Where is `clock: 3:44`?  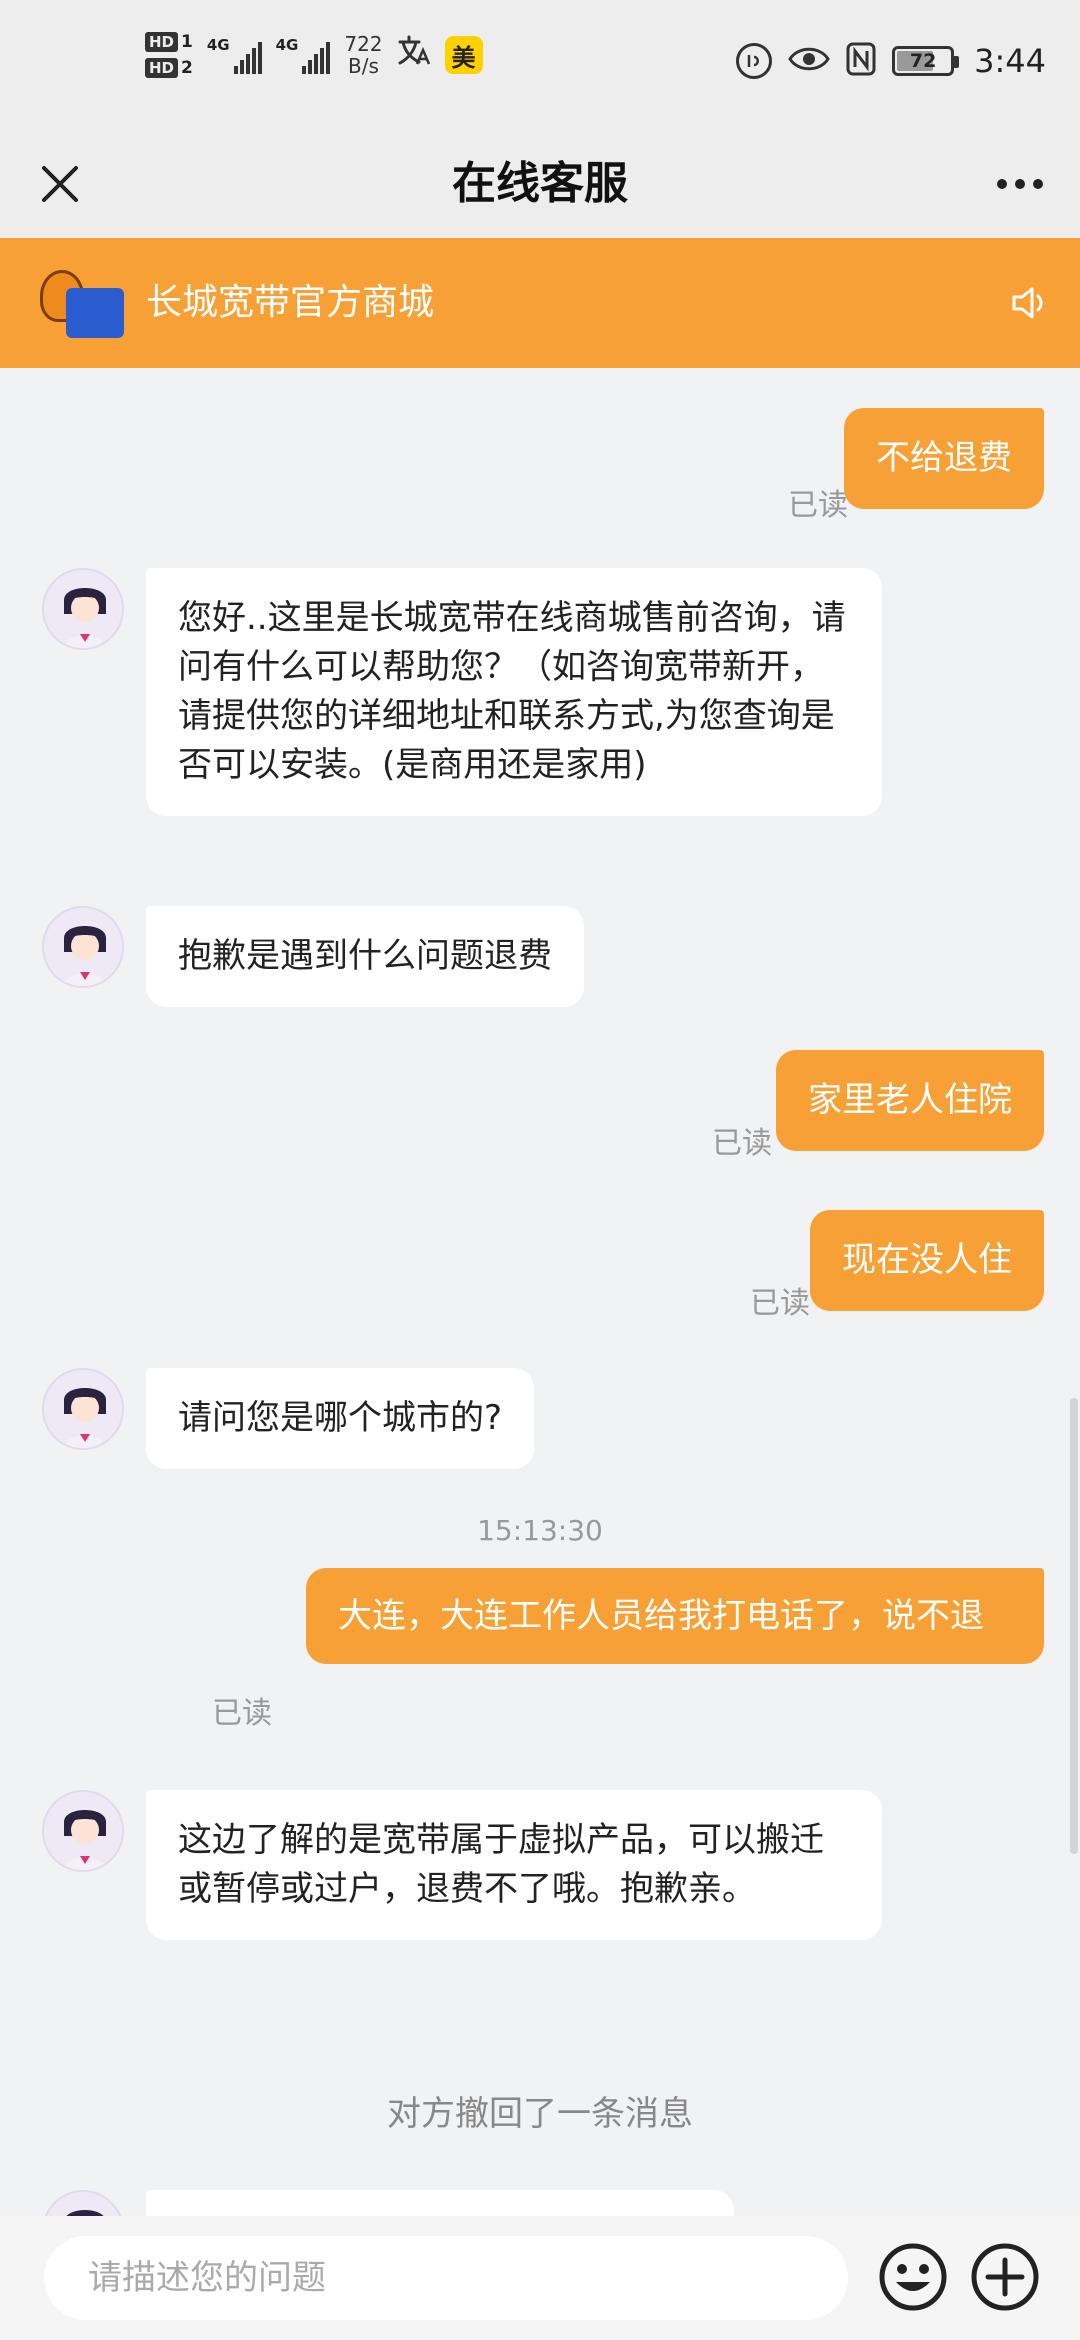
clock: 3:44 is located at coordinates (1010, 61).